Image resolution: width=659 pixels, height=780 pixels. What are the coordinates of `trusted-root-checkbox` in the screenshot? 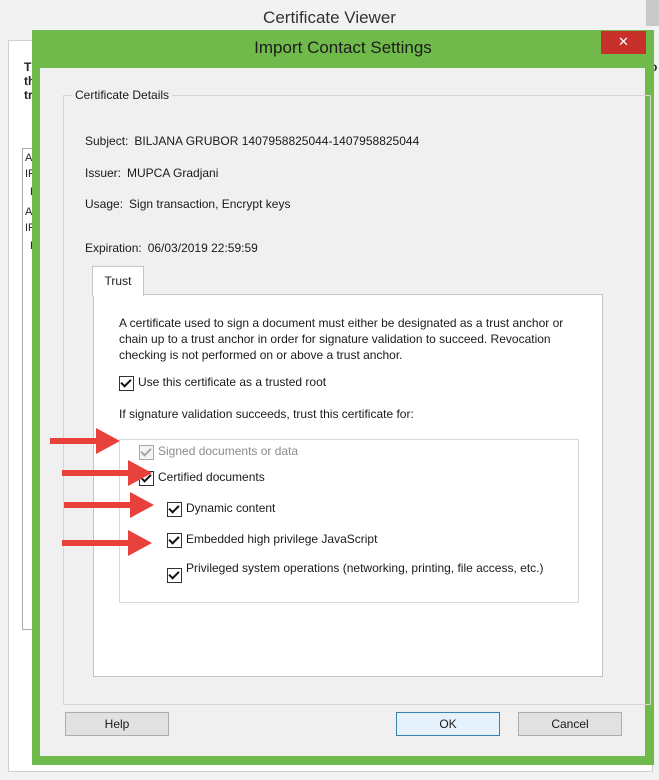 It's located at (126, 383).